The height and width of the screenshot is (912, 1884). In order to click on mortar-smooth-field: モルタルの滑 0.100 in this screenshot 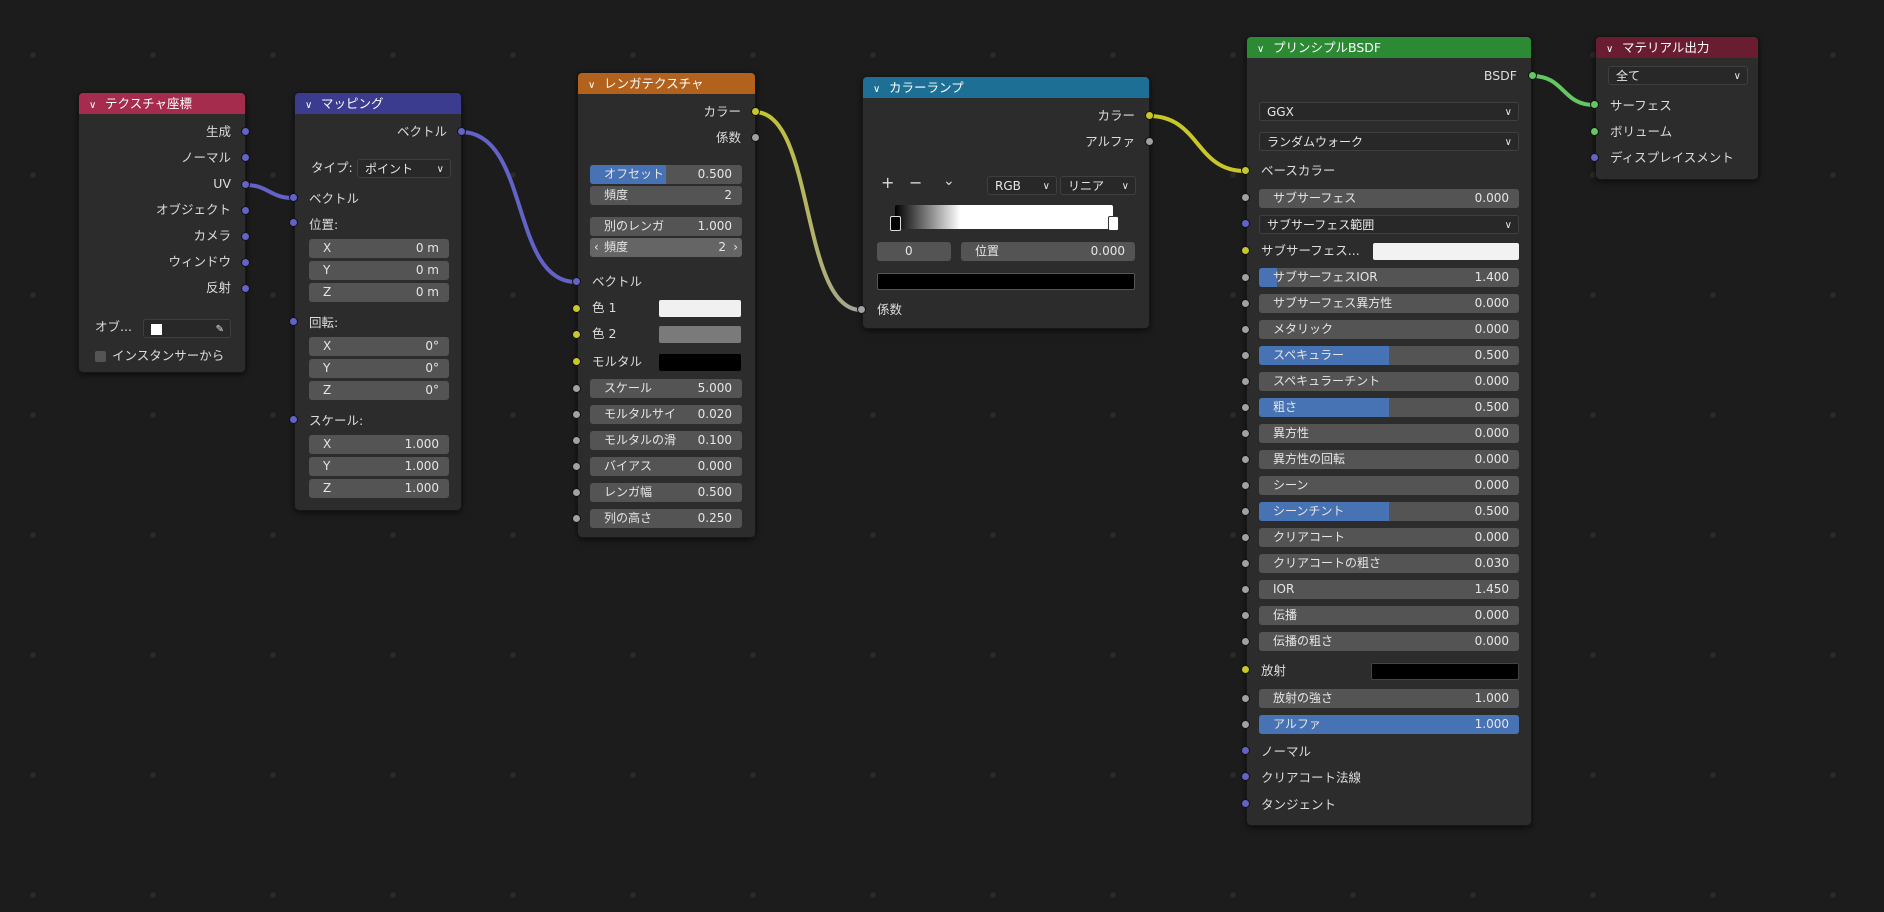, I will do `click(666, 440)`.